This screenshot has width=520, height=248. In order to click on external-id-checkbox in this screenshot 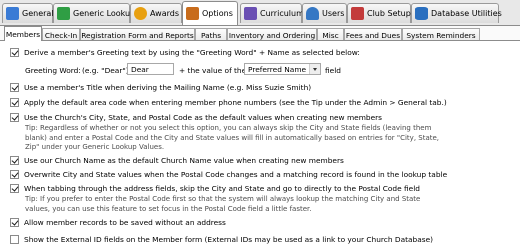, I will do `click(14, 239)`.